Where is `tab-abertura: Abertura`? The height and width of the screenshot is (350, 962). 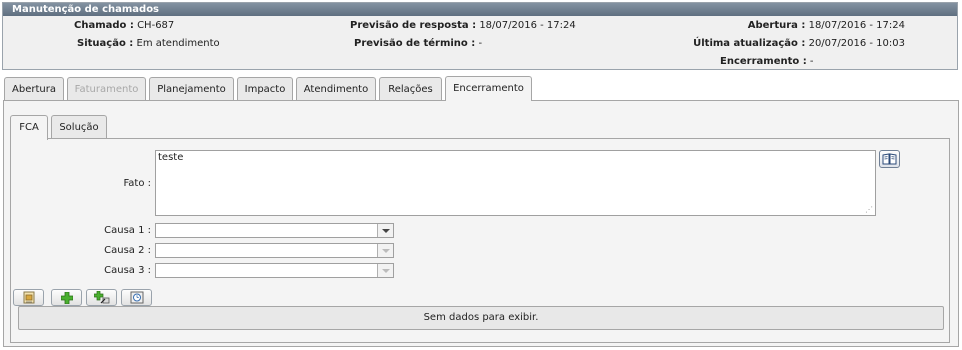 tab-abertura: Abertura is located at coordinates (34, 88).